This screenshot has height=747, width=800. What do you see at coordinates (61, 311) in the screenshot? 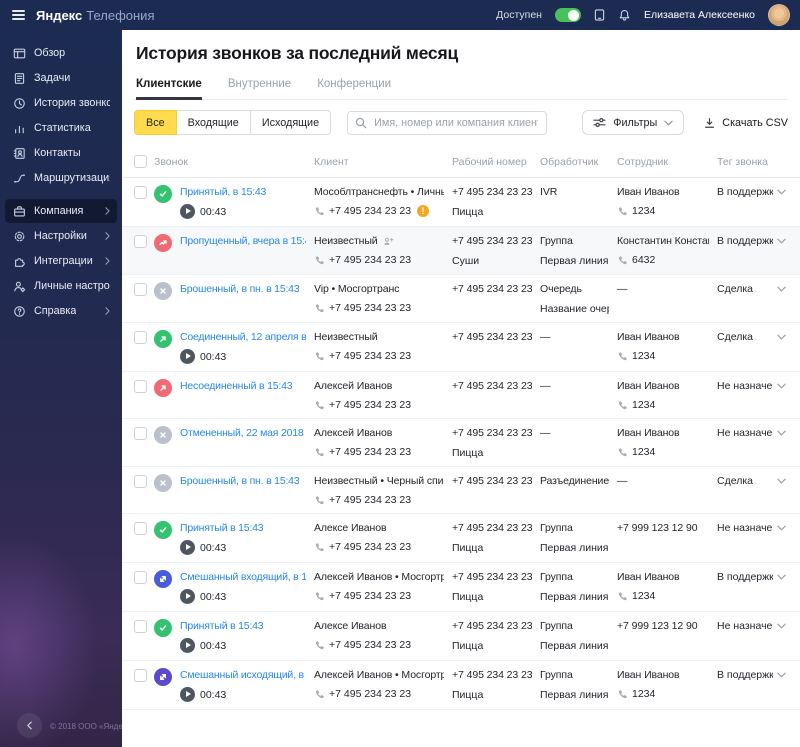
I see `sidebar-item-help: Справка` at bounding box center [61, 311].